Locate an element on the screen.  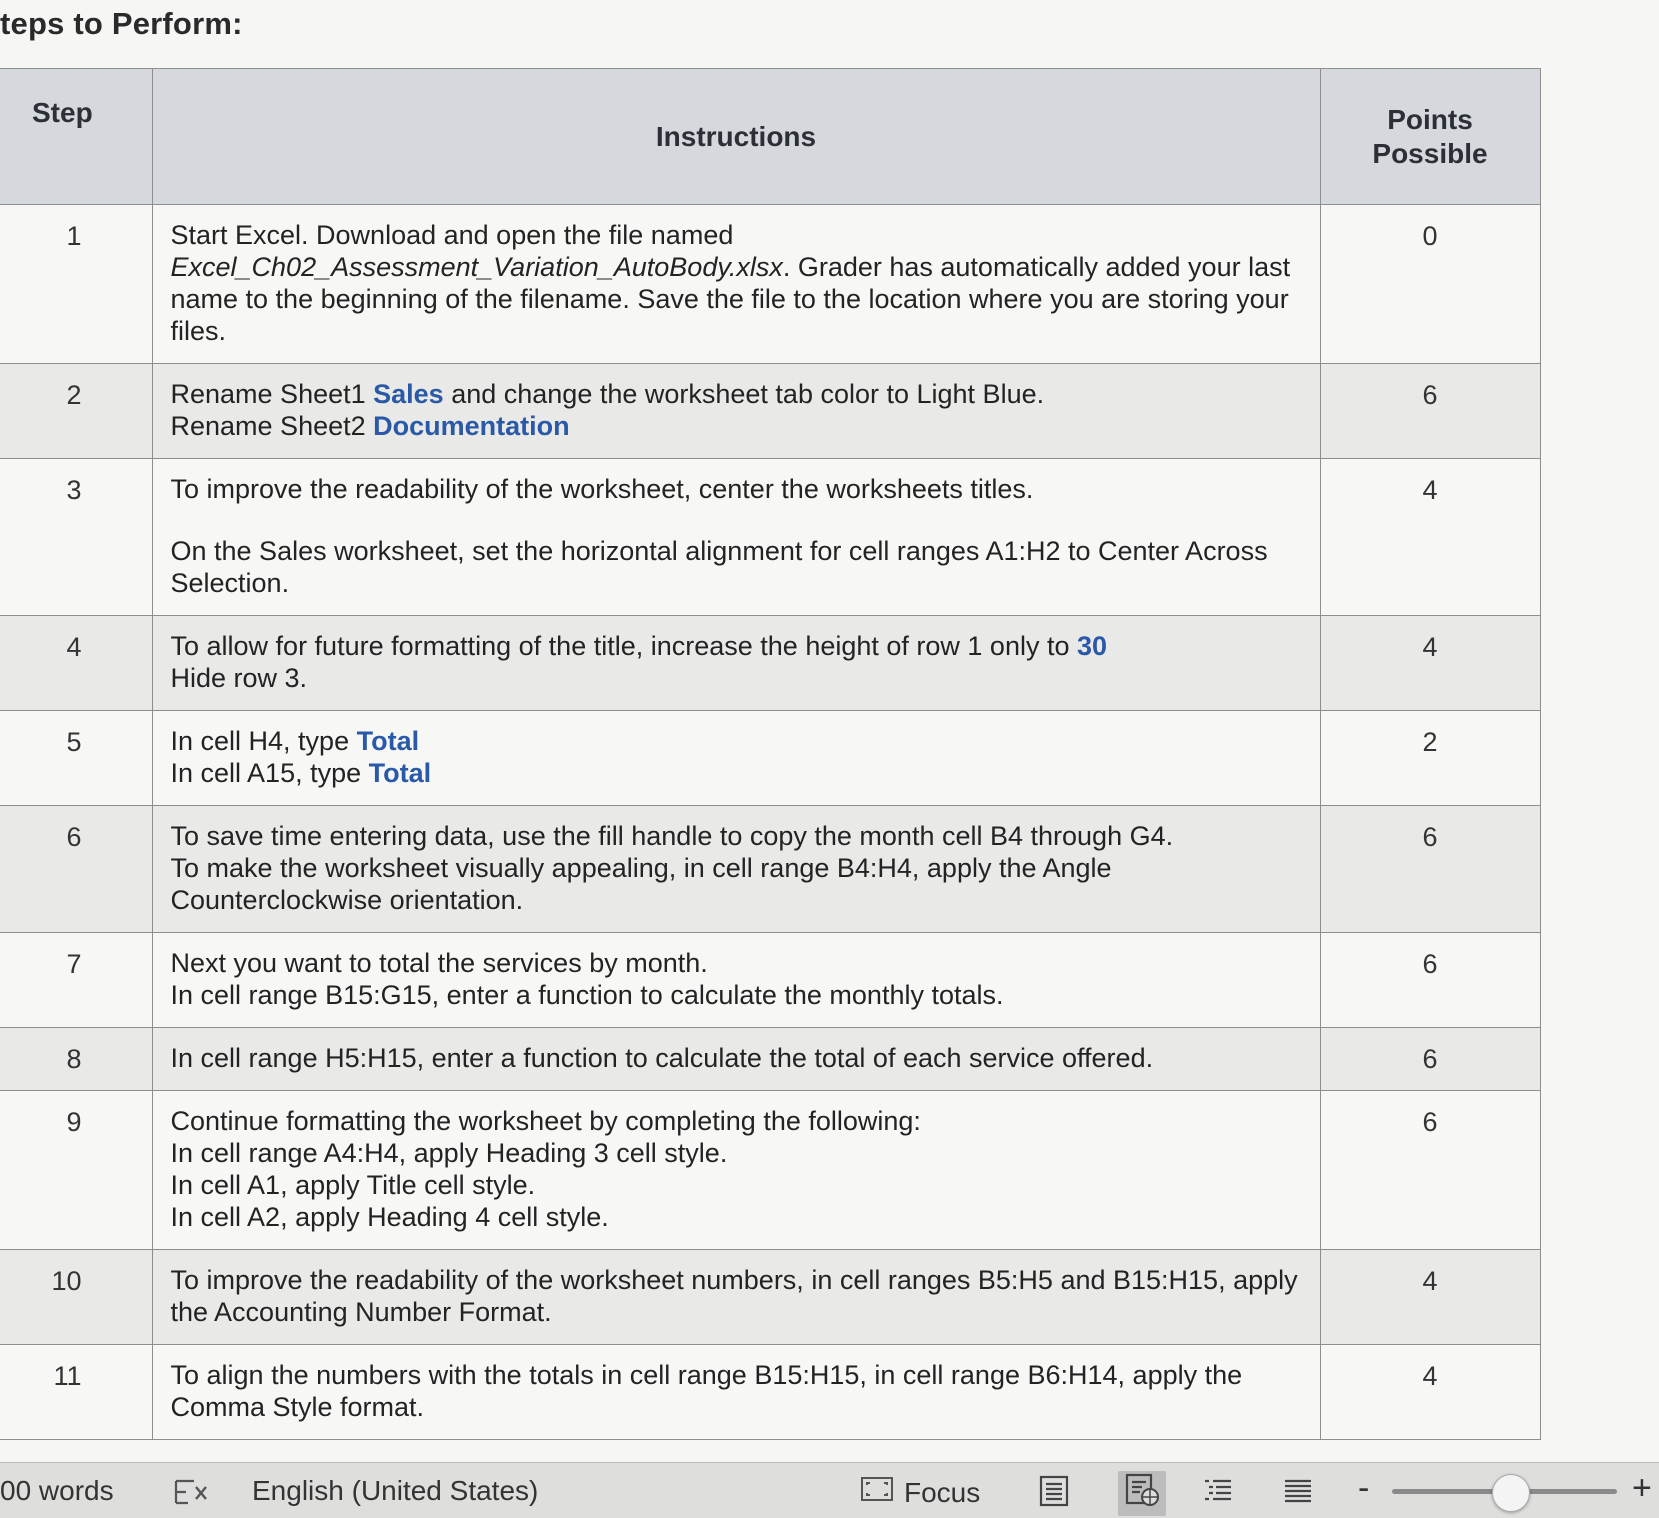
highlighted-value: 30 is located at coordinates (1092, 646).